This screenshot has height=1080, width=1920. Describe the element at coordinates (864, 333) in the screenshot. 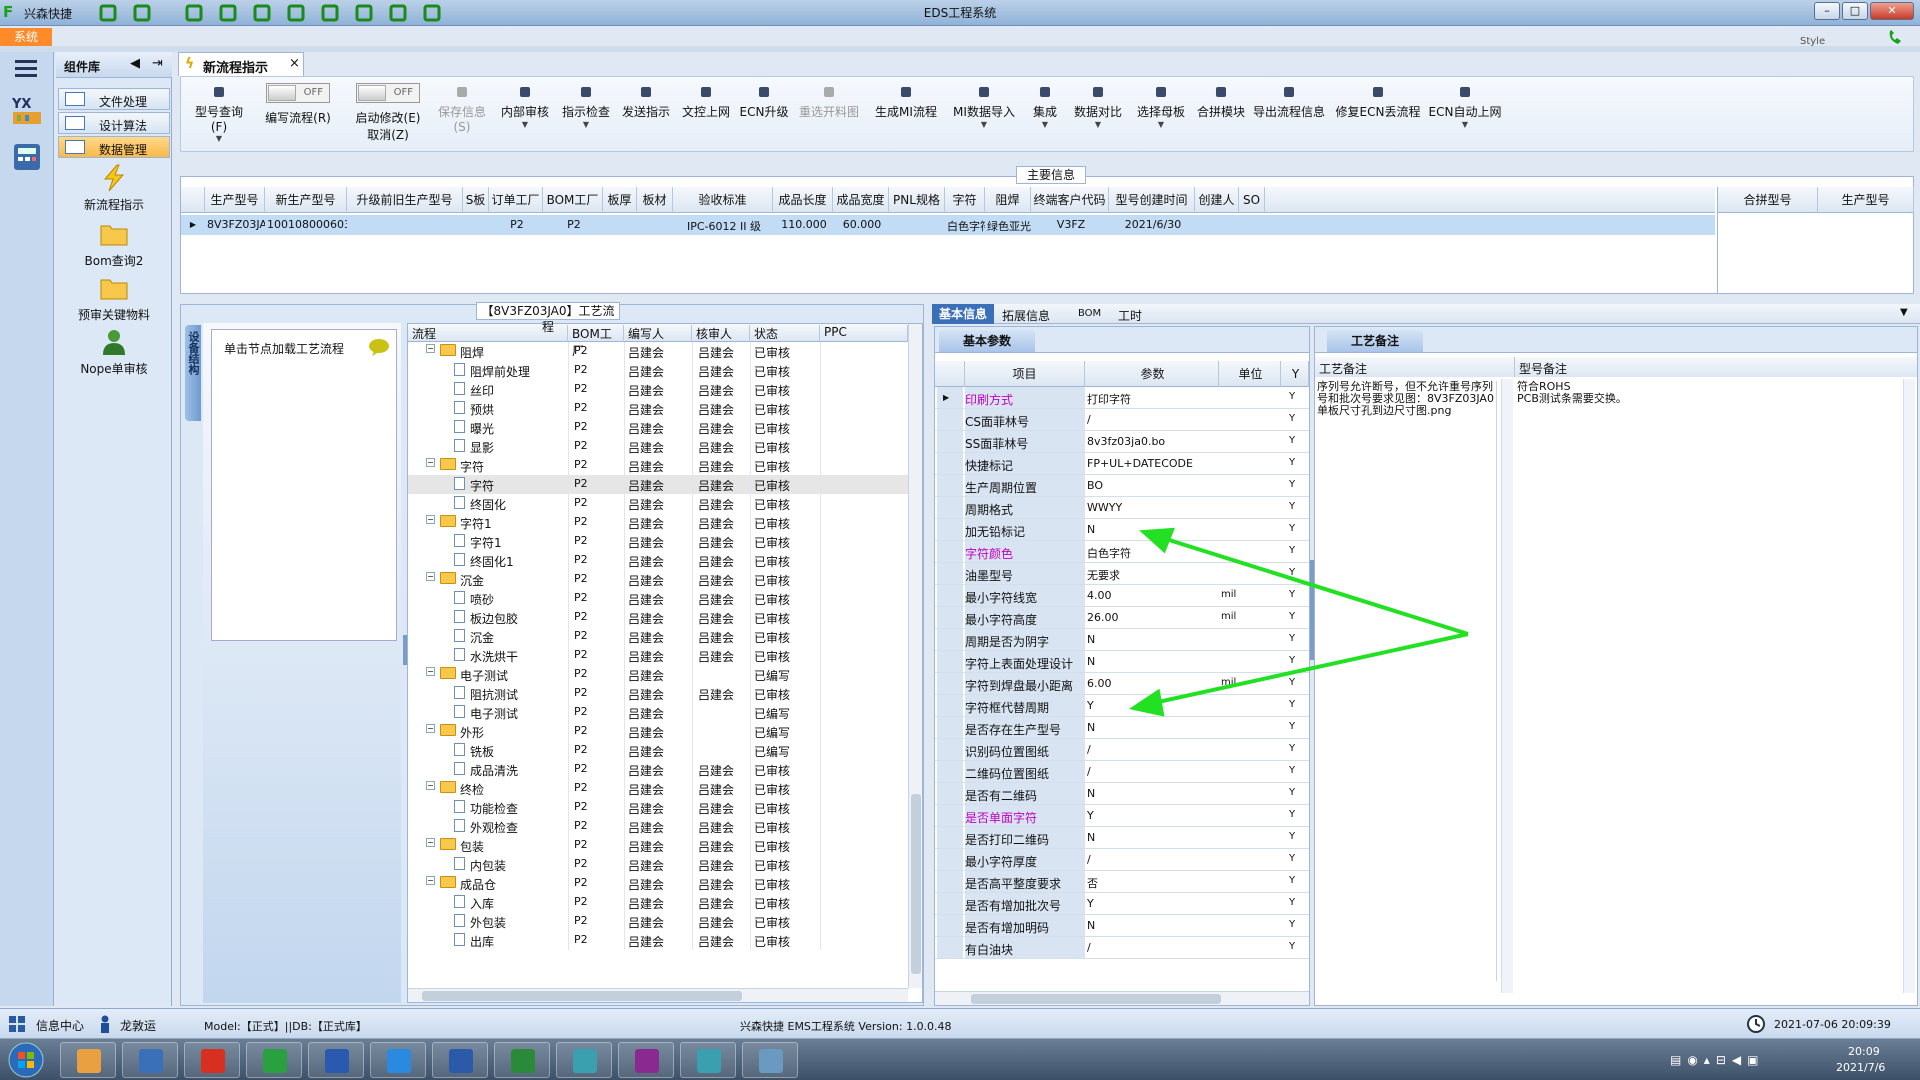

I see `tree-col-5: PPC` at that location.